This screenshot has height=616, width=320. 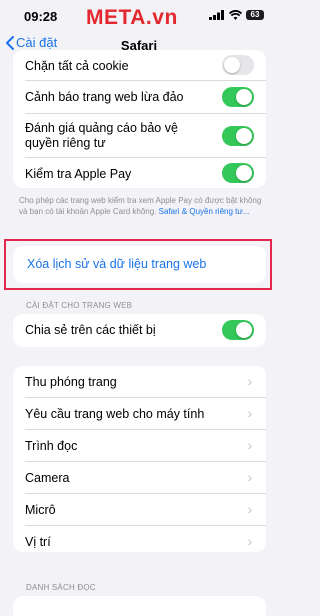 I want to click on status-bar: 09:28 META.vn 63, so click(x=139, y=15).